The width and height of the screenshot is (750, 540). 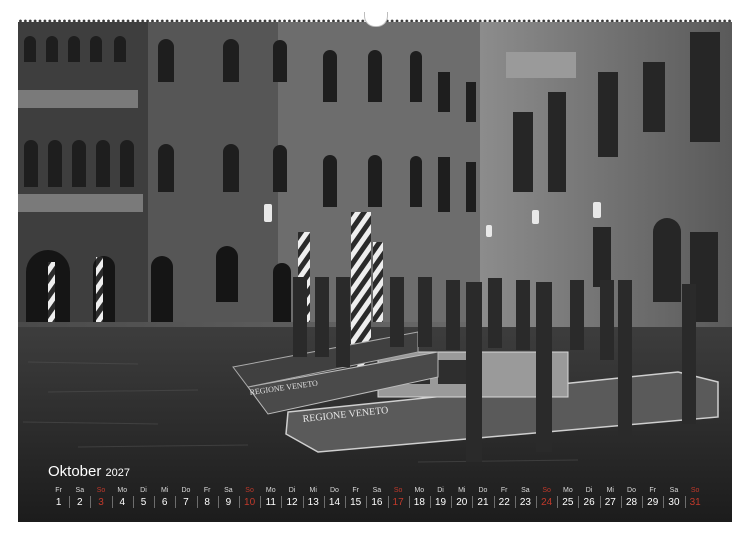 I want to click on day-number: 11, so click(x=270, y=502).